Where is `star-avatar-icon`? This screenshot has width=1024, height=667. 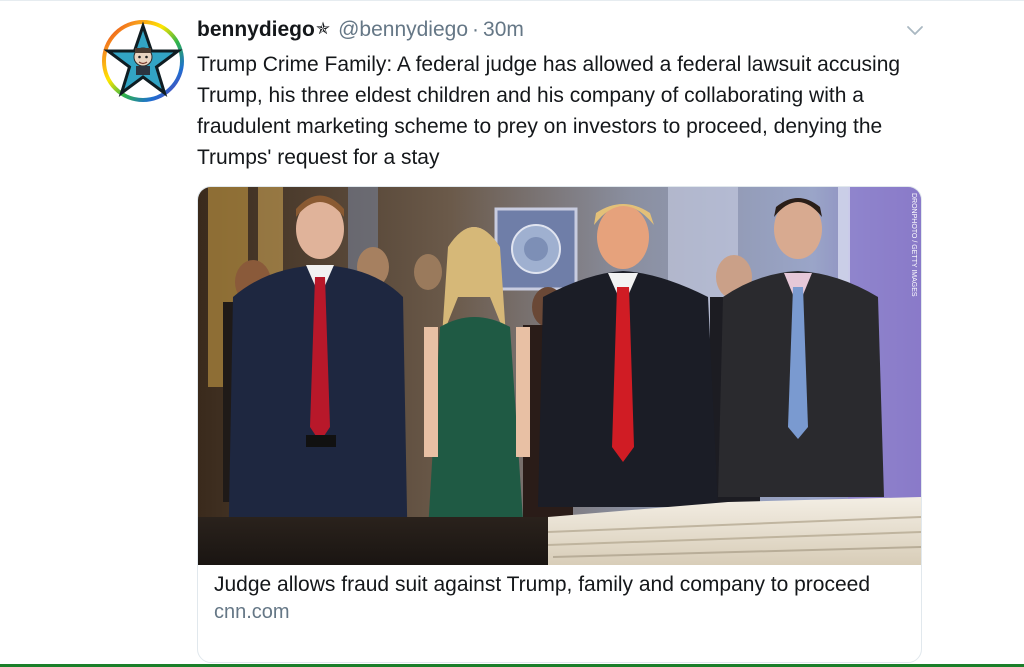
star-avatar-icon is located at coordinates (143, 61).